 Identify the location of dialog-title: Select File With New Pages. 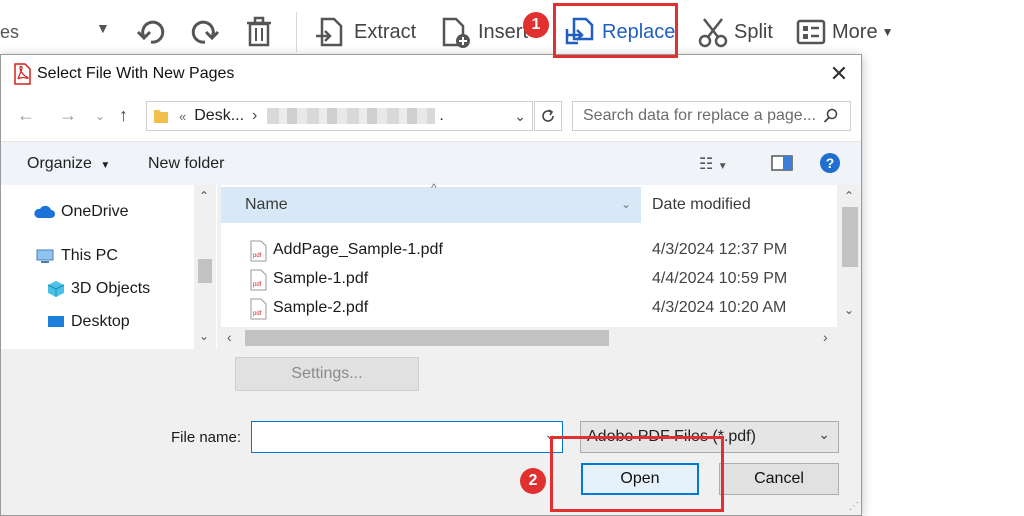
(136, 73).